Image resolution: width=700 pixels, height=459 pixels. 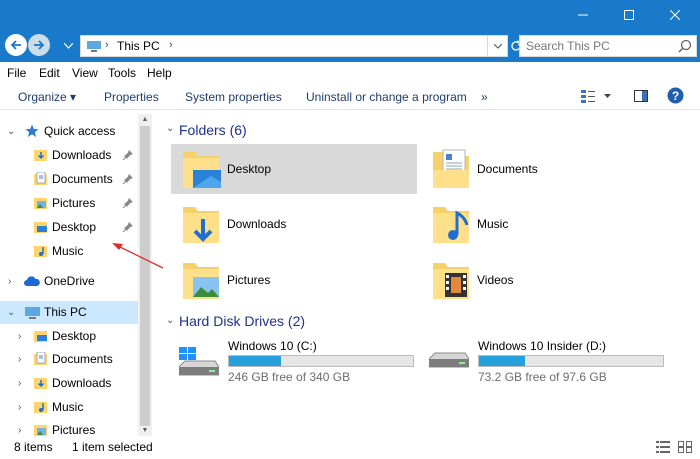 I want to click on nav-pc-downloads-label: Downloads, so click(x=82, y=383).